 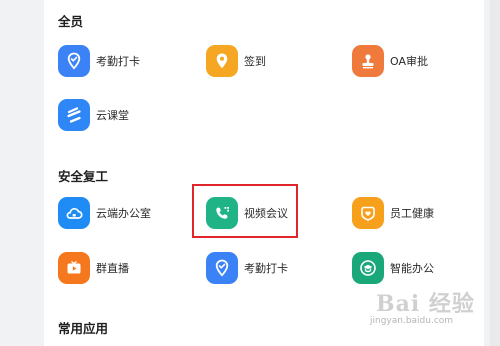 What do you see at coordinates (123, 213) in the screenshot?
I see `app-label: 云端办公室` at bounding box center [123, 213].